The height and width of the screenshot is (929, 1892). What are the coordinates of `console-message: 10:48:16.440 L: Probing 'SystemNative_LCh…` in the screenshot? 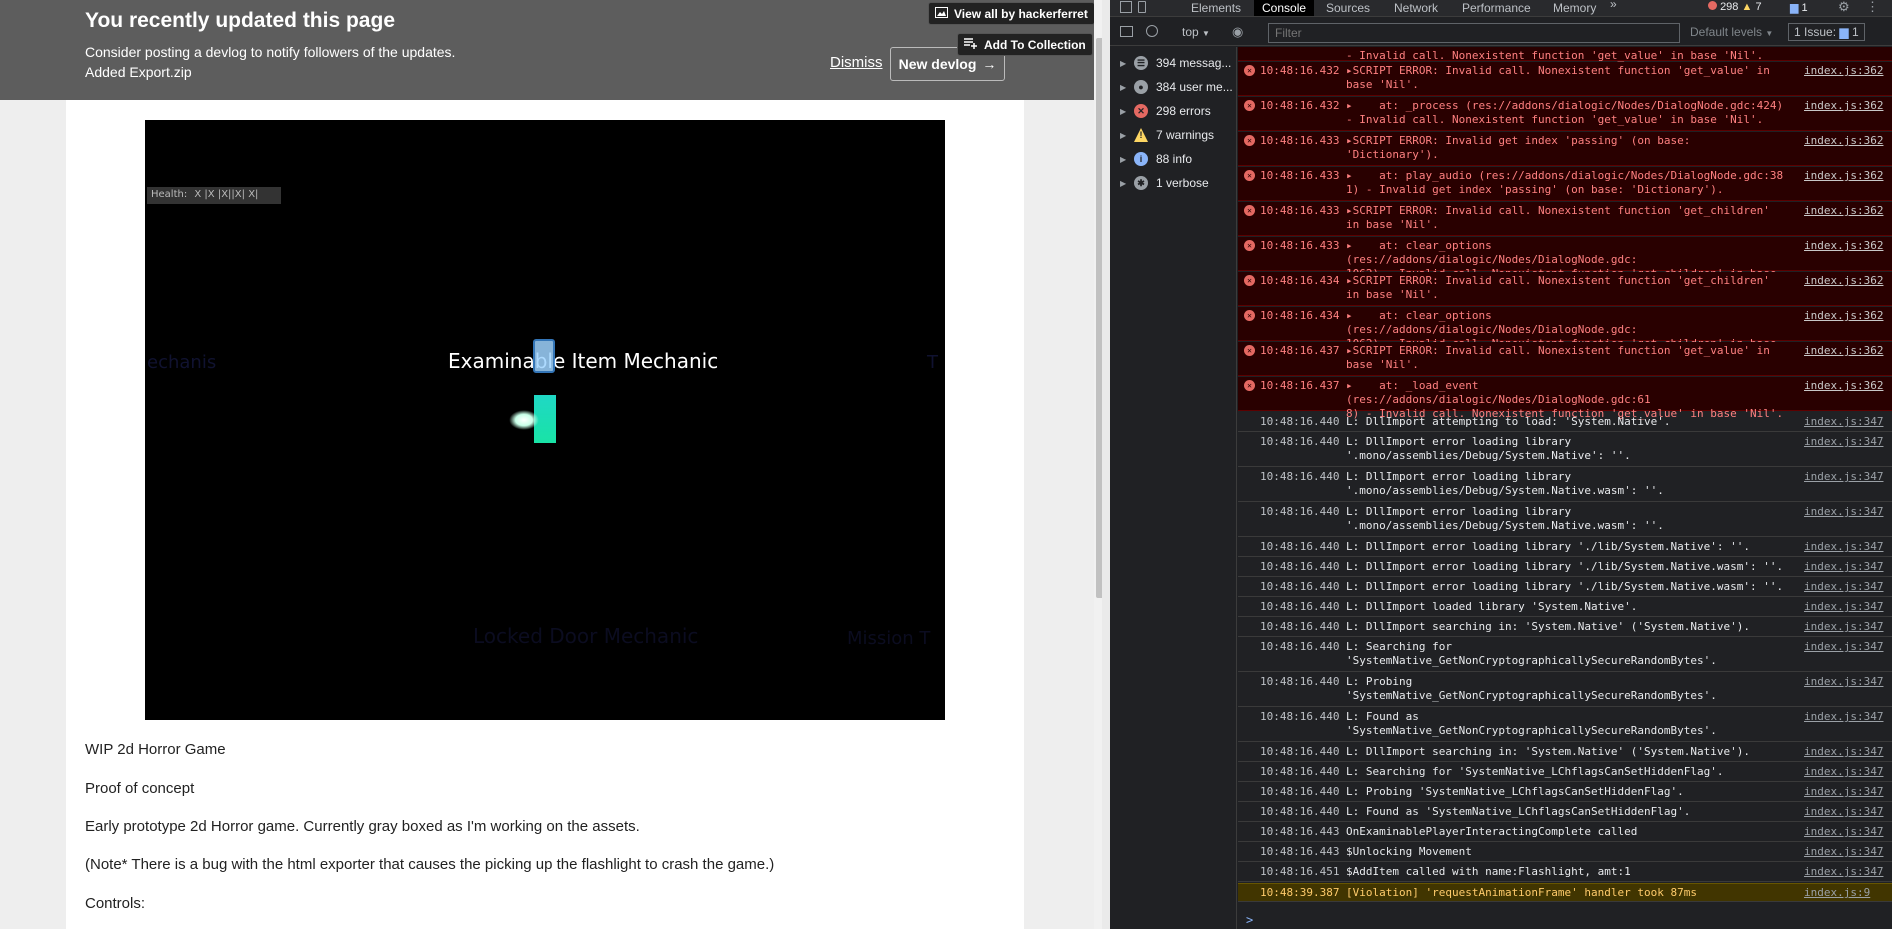 It's located at (1565, 792).